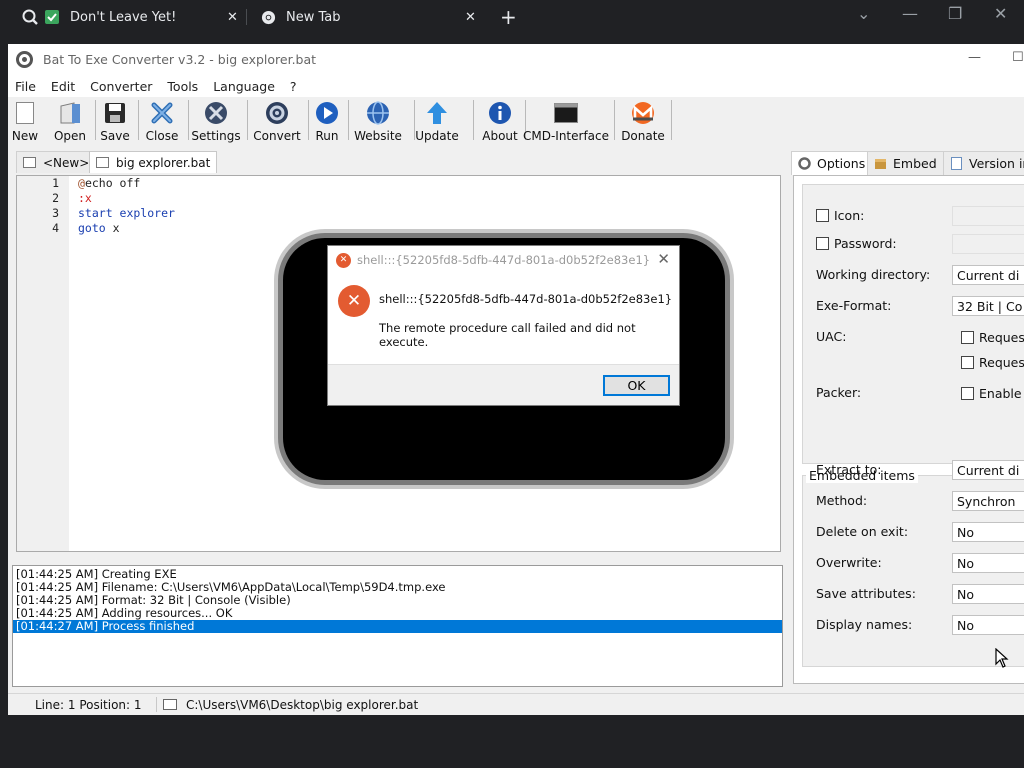  Describe the element at coordinates (85, 198) in the screenshot. I see `code-line: :x` at that location.